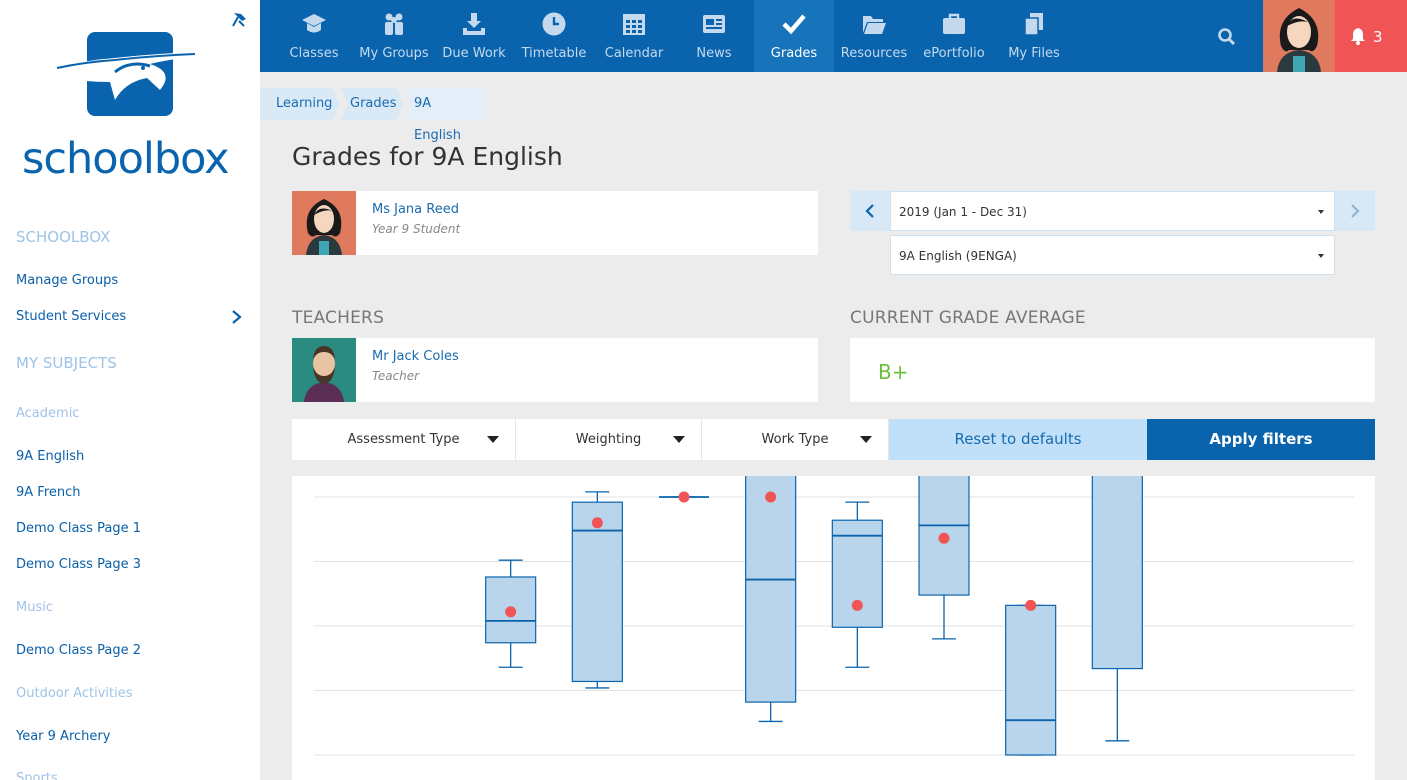 The height and width of the screenshot is (780, 1407). Describe the element at coordinates (240, 20) in the screenshot. I see `pin-icon` at that location.